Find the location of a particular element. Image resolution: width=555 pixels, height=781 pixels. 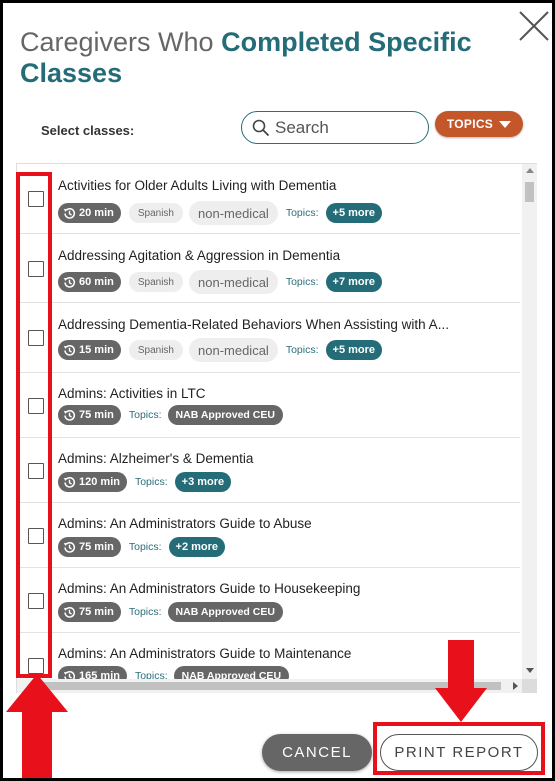

more-topics-badge: +3 more is located at coordinates (203, 482).